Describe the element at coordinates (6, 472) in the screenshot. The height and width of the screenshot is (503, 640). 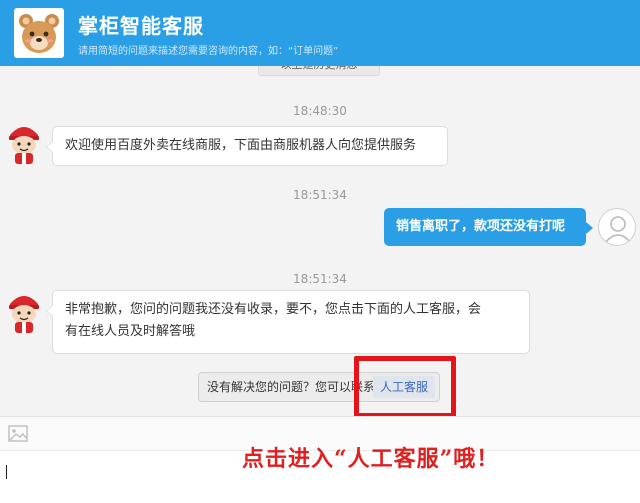
I see `text-caret` at that location.